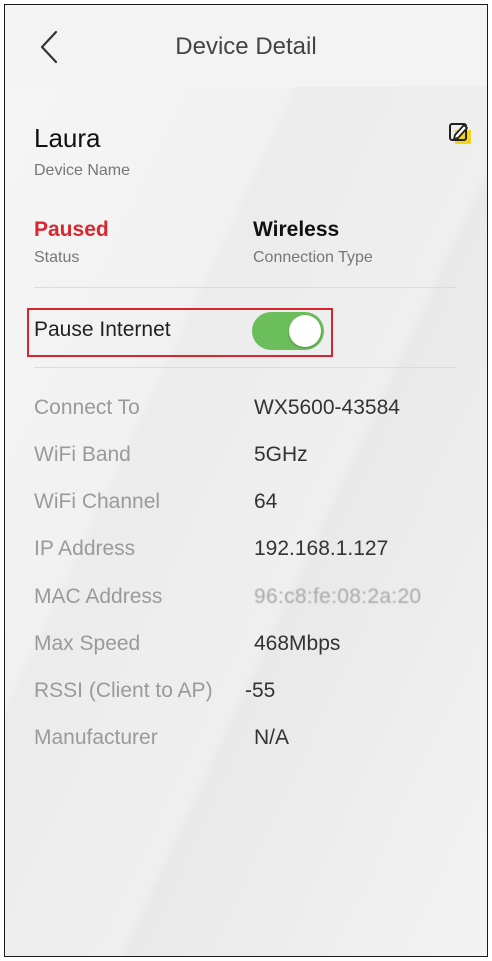 The width and height of the screenshot is (492, 961). I want to click on detail-row-wifi-channel: WiFi Channel 64, so click(254, 505).